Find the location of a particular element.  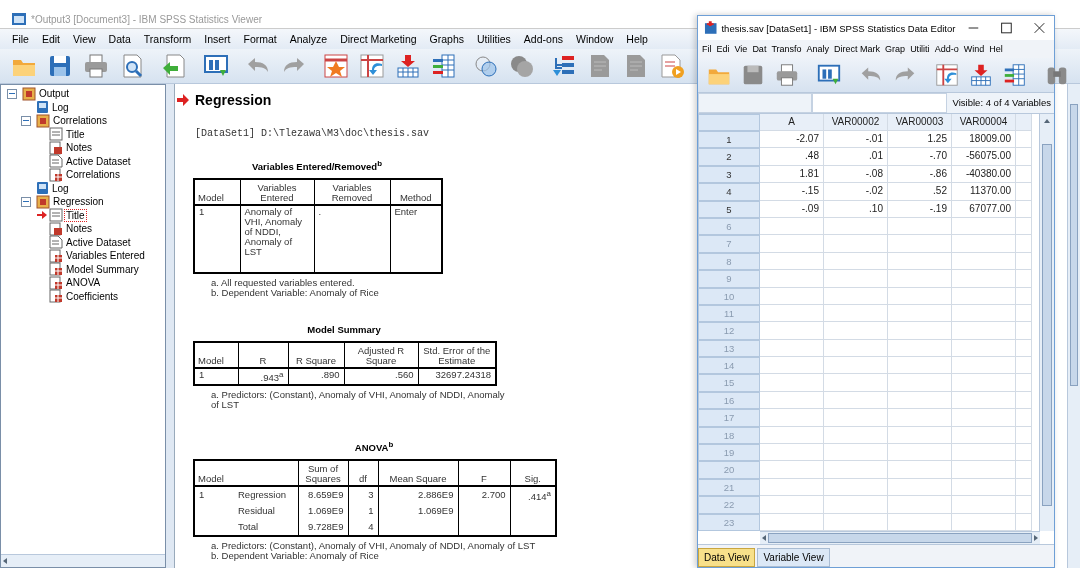

cell-name-field is located at coordinates (755, 103).